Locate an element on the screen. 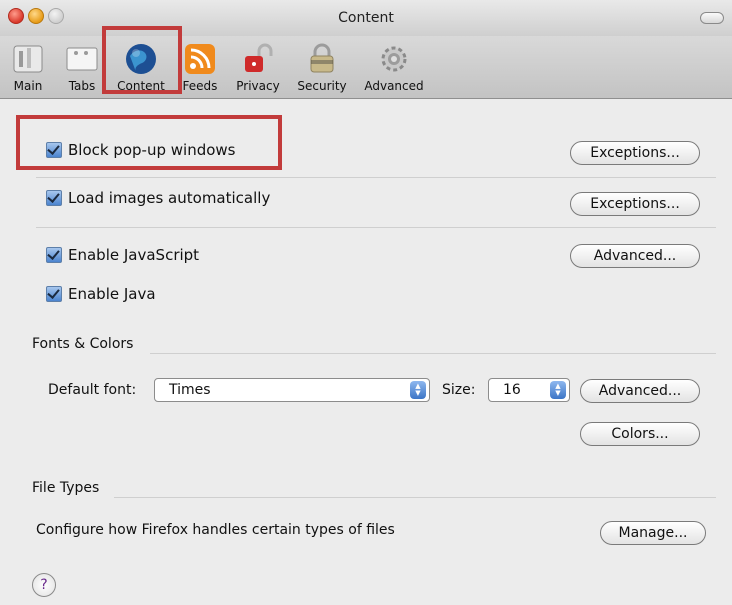  load-images-label: Load images automatically is located at coordinates (169, 198).